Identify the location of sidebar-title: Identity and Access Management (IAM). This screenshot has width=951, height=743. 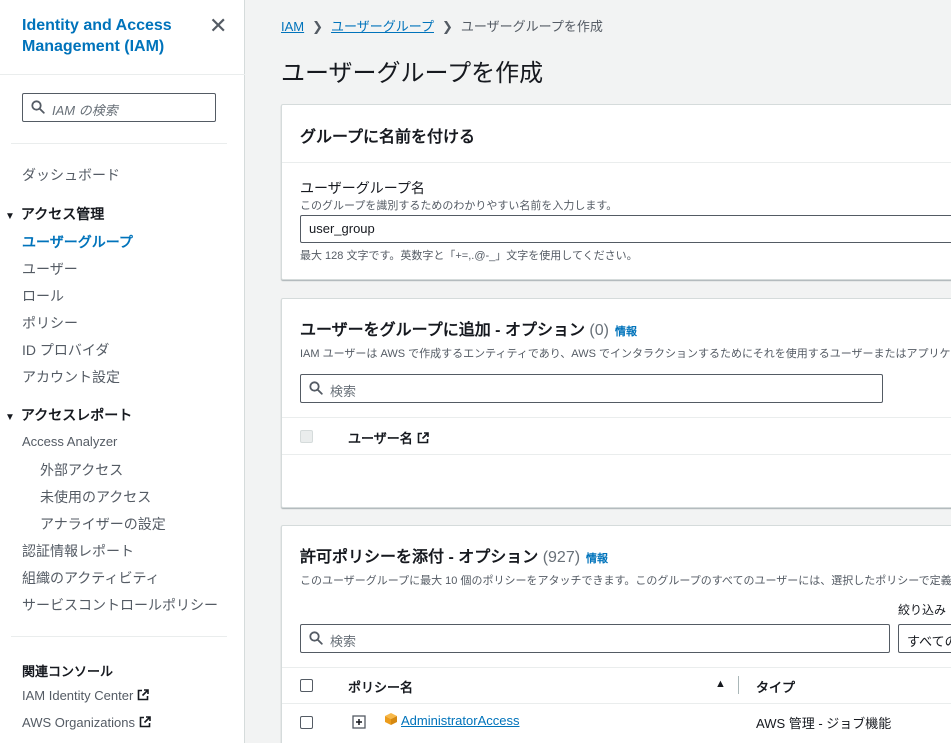
(112, 36).